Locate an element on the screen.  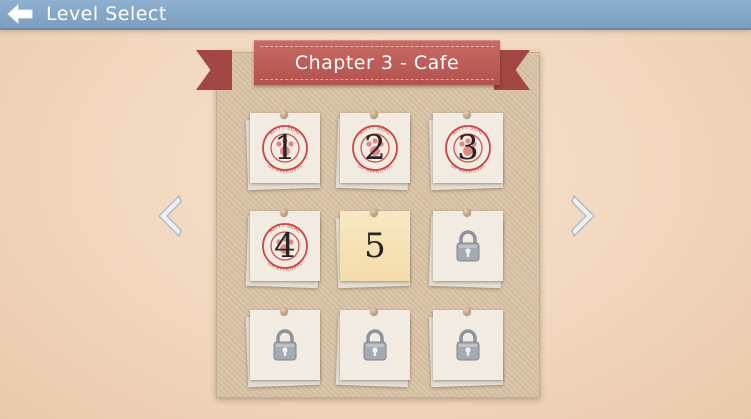
level-number: 1 is located at coordinates (285, 148).